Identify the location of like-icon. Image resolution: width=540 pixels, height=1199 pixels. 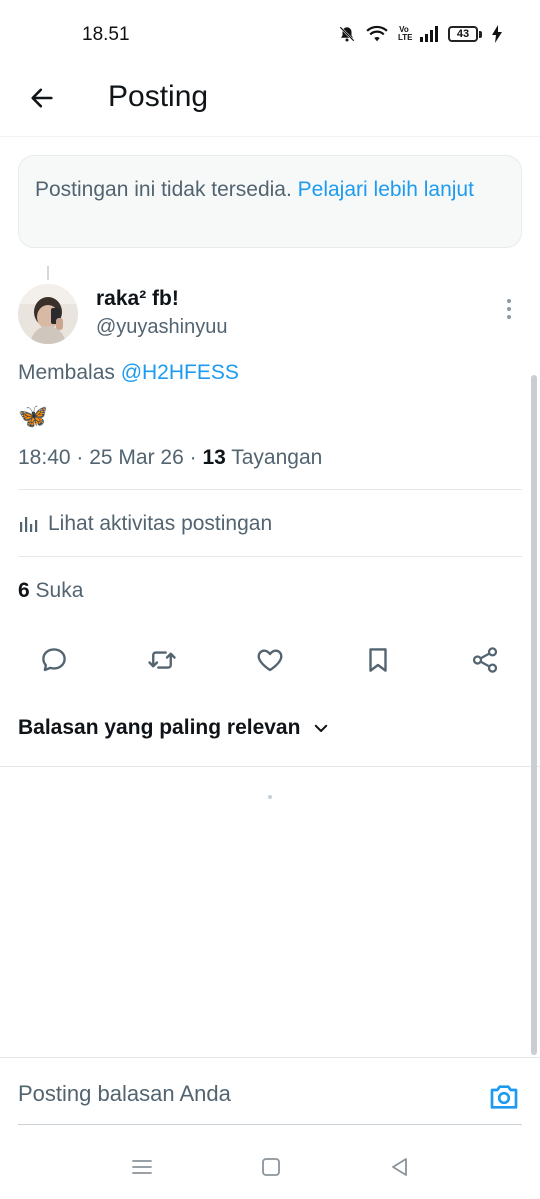
(270, 660).